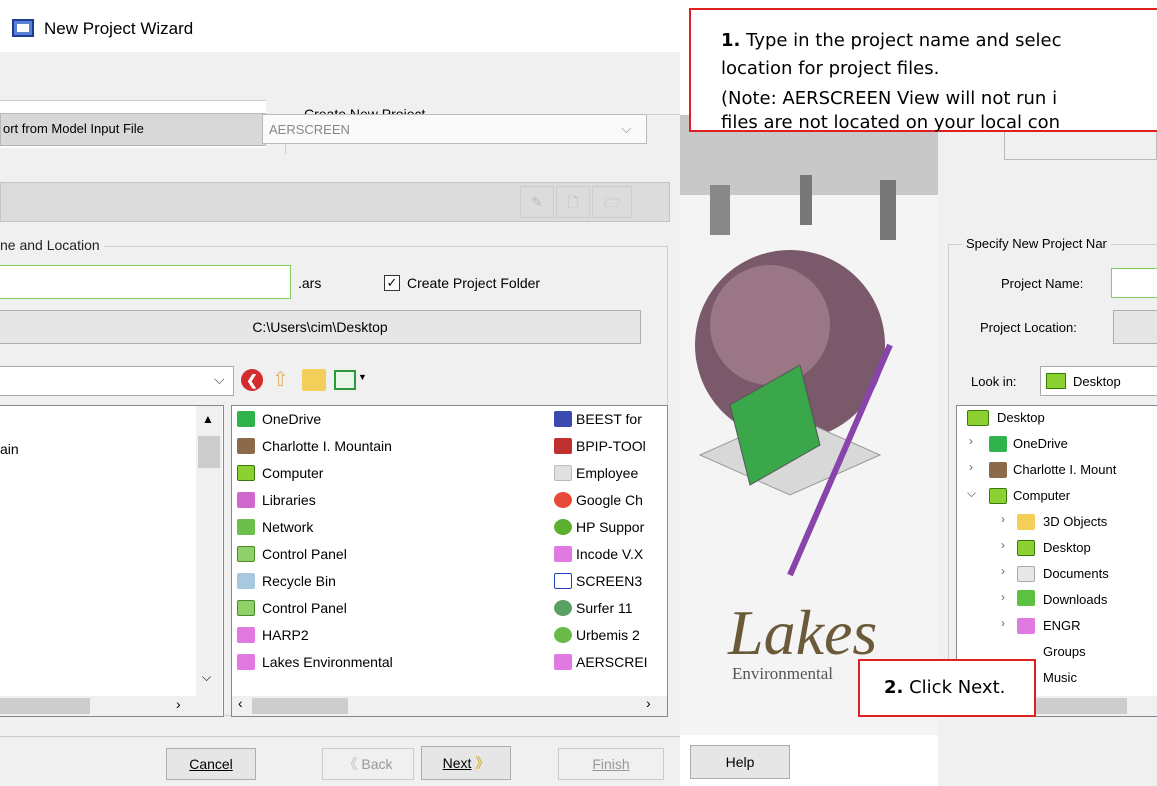 The width and height of the screenshot is (1157, 786). What do you see at coordinates (998, 444) in the screenshot?
I see `onedrive-icon` at bounding box center [998, 444].